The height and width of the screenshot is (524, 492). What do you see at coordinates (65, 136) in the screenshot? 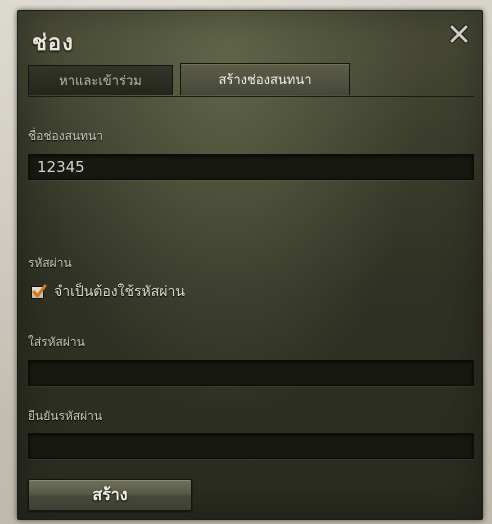
I see `channel-name-label: ชื่อช่องสนทนา` at bounding box center [65, 136].